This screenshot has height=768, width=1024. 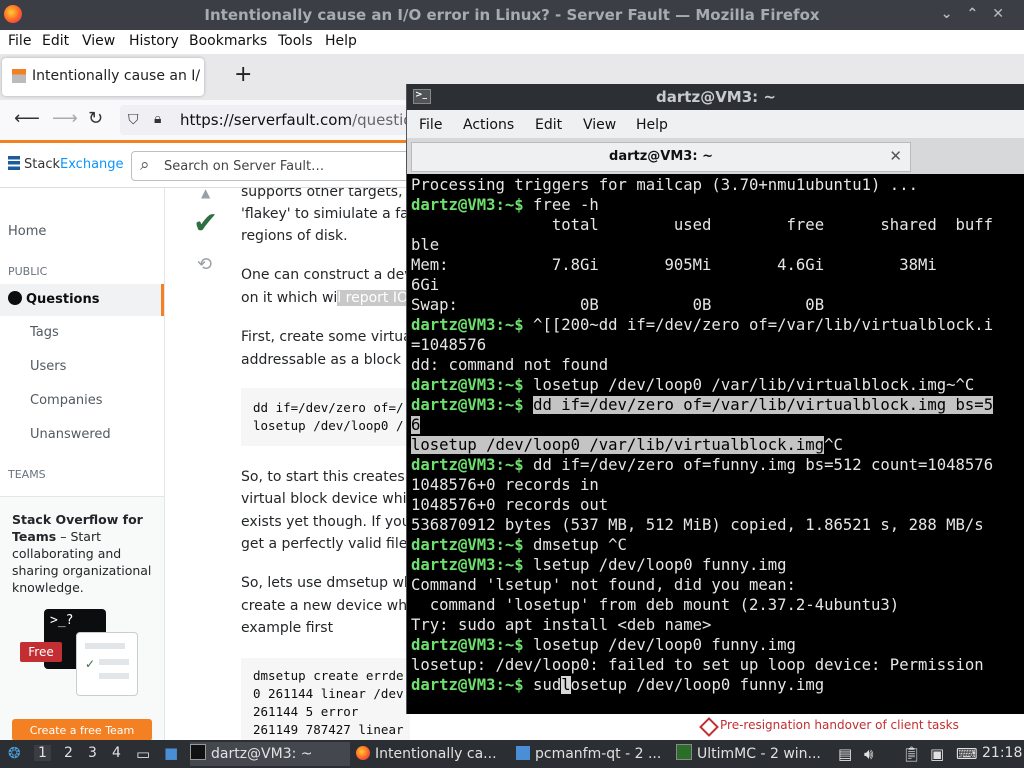 I want to click on terminal-line: dartz@VM3:~$ free -h, so click(x=505, y=205).